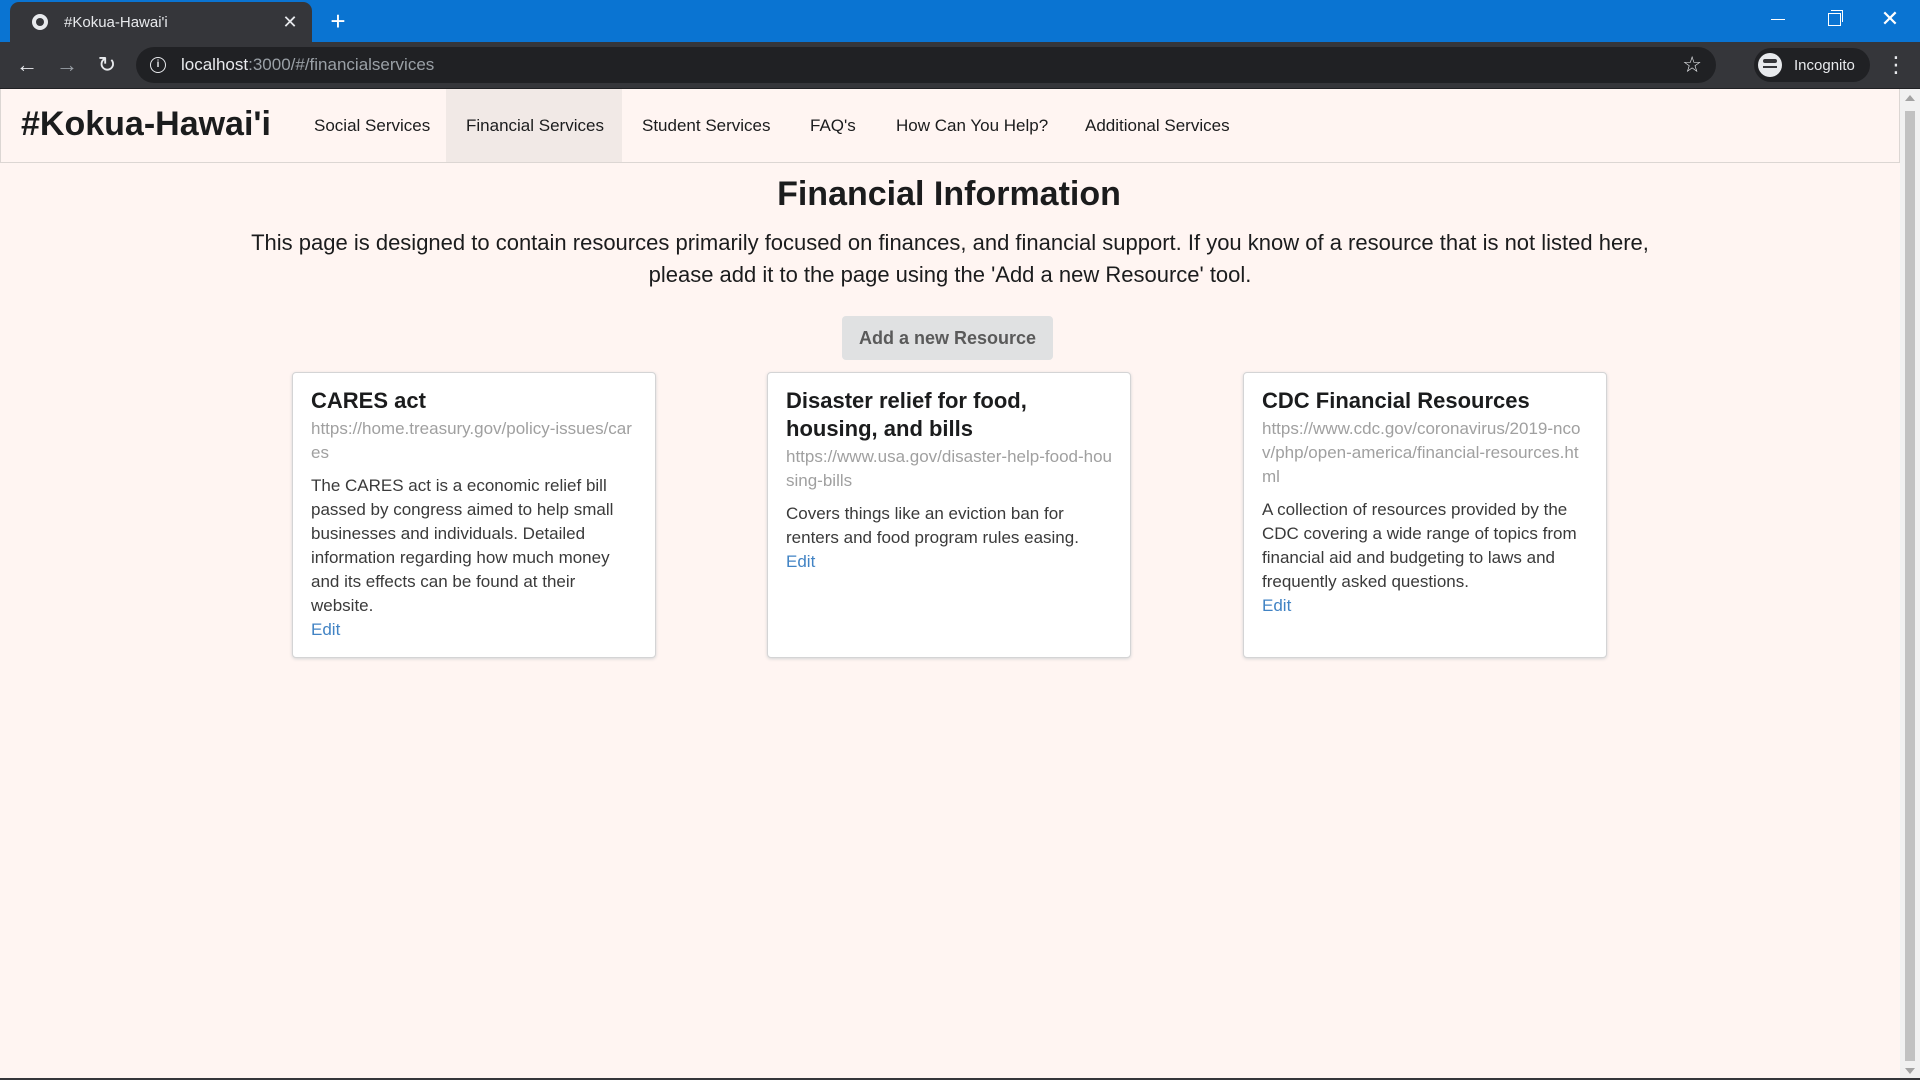 The width and height of the screenshot is (1920, 1080). Describe the element at coordinates (67, 65) in the screenshot. I see `arrow-right-icon: →` at that location.